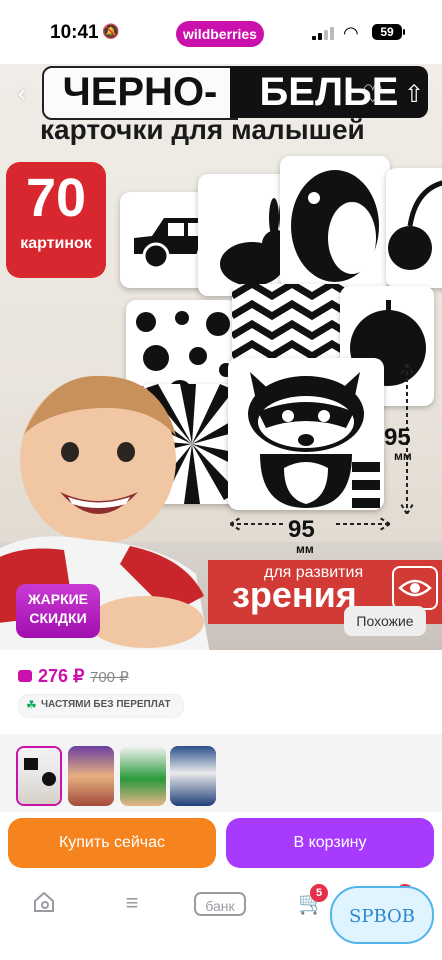 This screenshot has height=960, width=442. Describe the element at coordinates (335, 226) in the screenshot. I see `penguin-icon` at that location.